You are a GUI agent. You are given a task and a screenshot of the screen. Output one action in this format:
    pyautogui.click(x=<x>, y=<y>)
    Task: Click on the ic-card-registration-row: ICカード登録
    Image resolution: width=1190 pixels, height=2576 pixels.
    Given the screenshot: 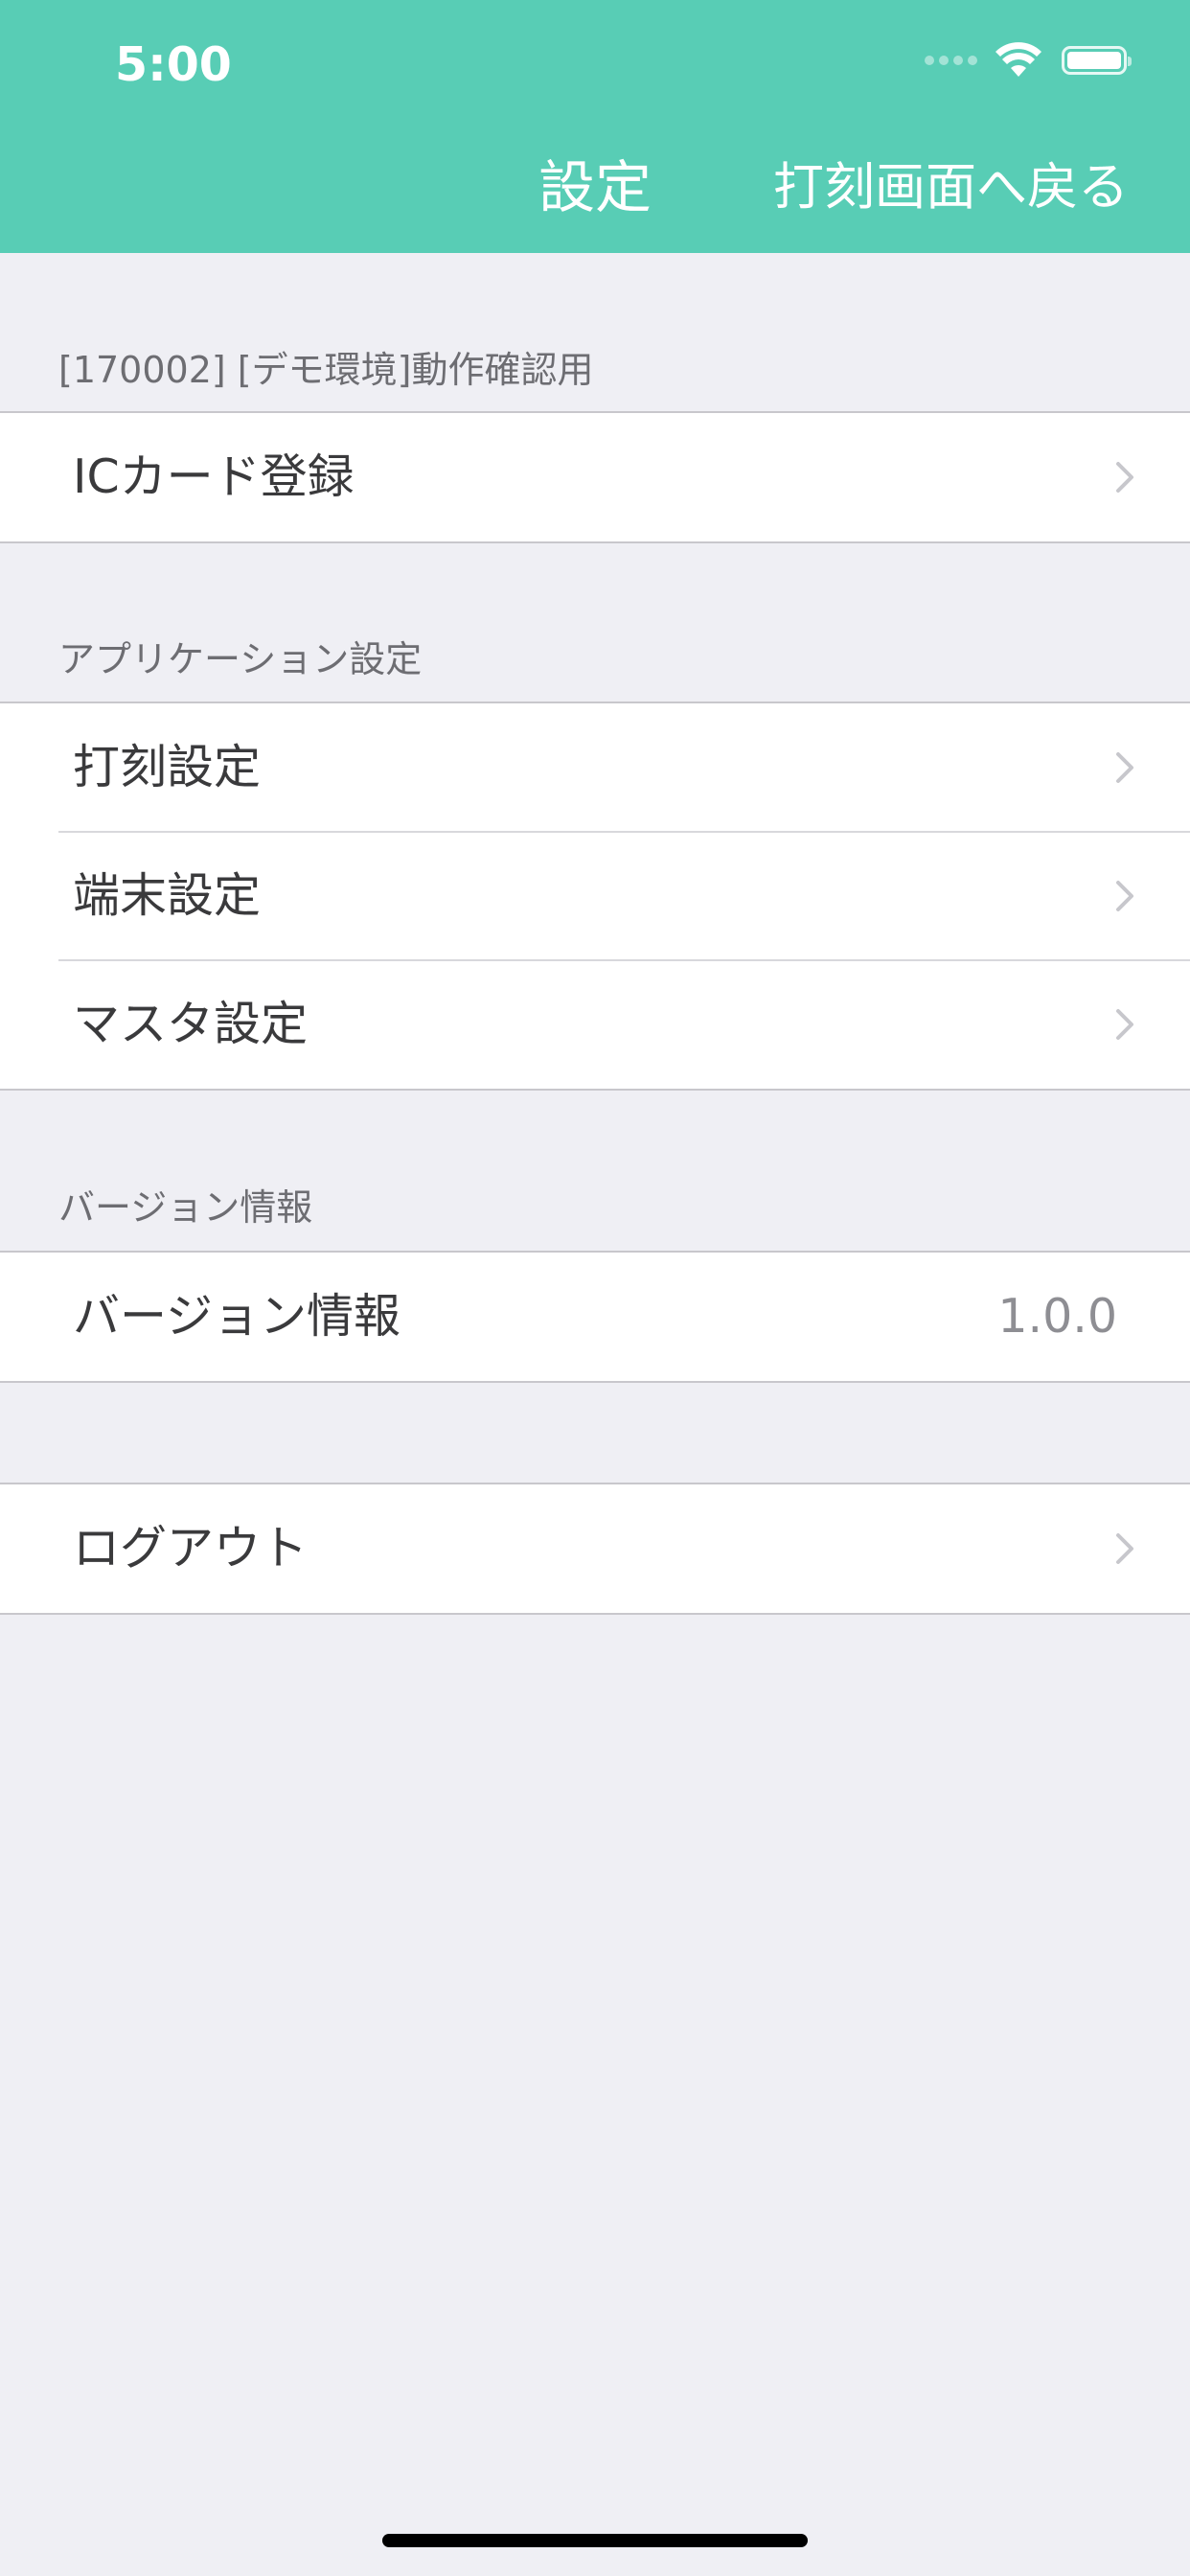 What is the action you would take?
    pyautogui.click(x=595, y=477)
    